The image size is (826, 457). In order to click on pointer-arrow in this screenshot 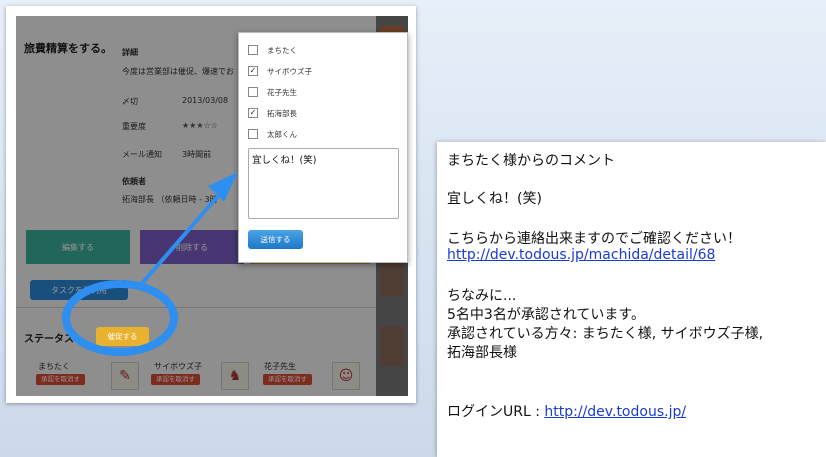, I will do `click(178, 242)`.